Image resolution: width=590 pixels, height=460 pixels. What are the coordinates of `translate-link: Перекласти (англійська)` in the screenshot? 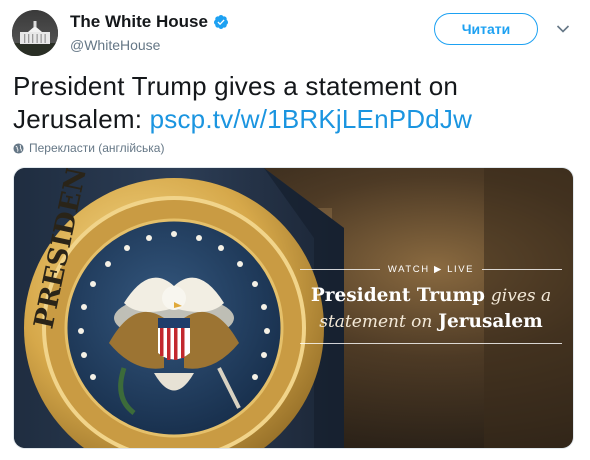 It's located at (88, 148).